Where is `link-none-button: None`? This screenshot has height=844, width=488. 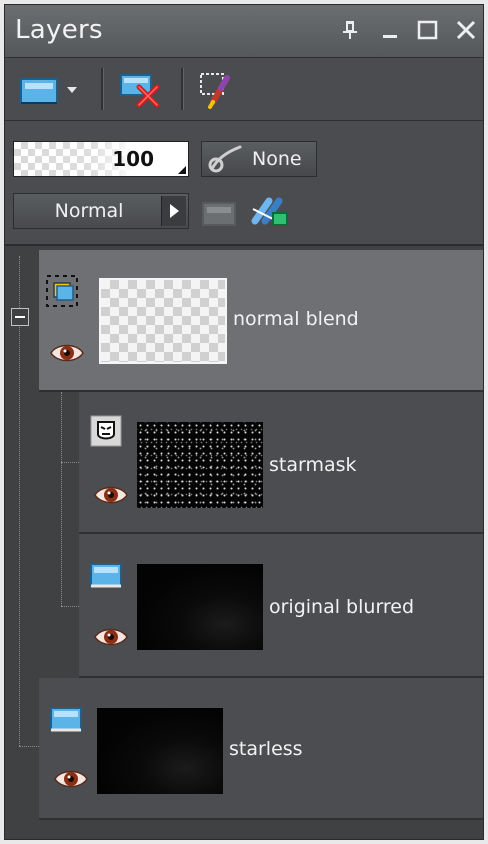
link-none-button: None is located at coordinates (259, 159).